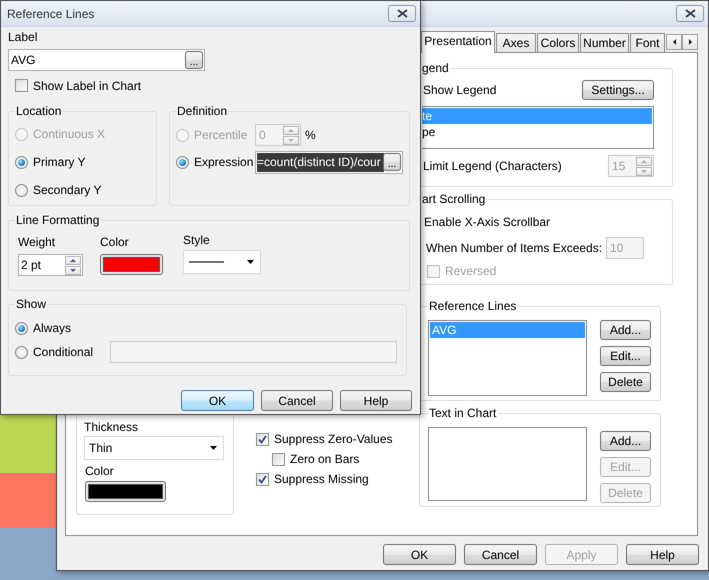 The image size is (709, 580). Describe the element at coordinates (537, 132) in the screenshot. I see `list-item: pe` at that location.